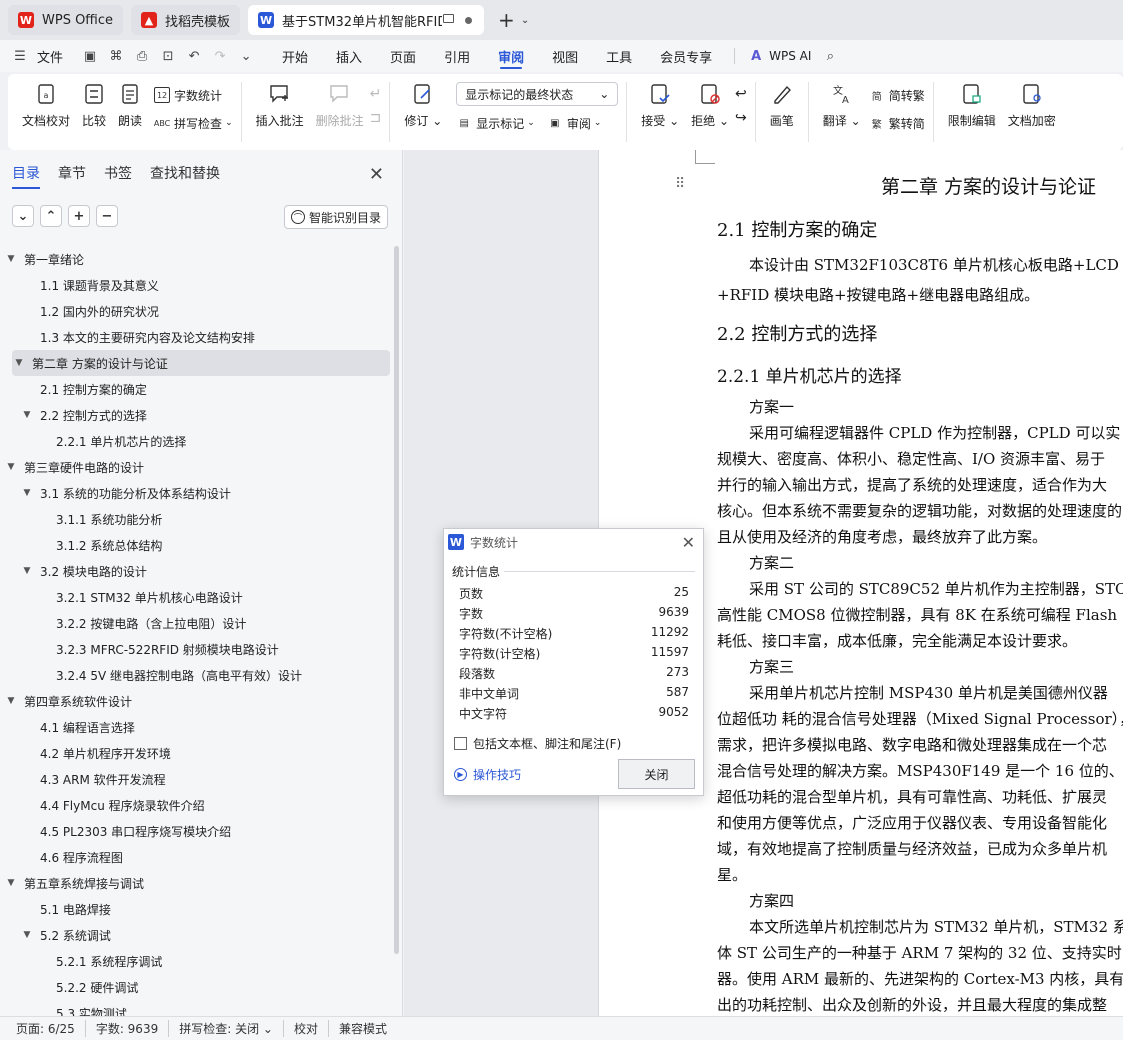 This screenshot has height=1040, width=1123. I want to click on collapse-down-icon: ⌄, so click(23, 216).